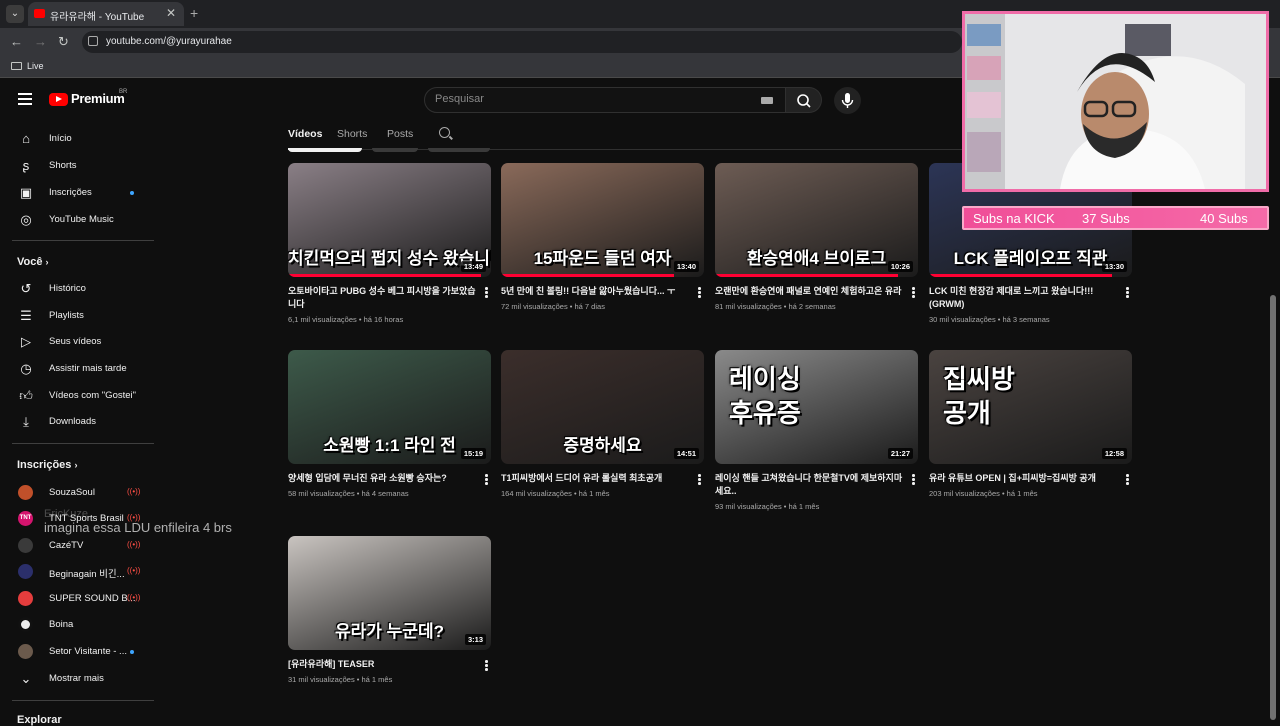 Image resolution: width=1280 pixels, height=726 pixels. What do you see at coordinates (305, 134) in the screenshot?
I see `tab-videos: Vídeos` at bounding box center [305, 134].